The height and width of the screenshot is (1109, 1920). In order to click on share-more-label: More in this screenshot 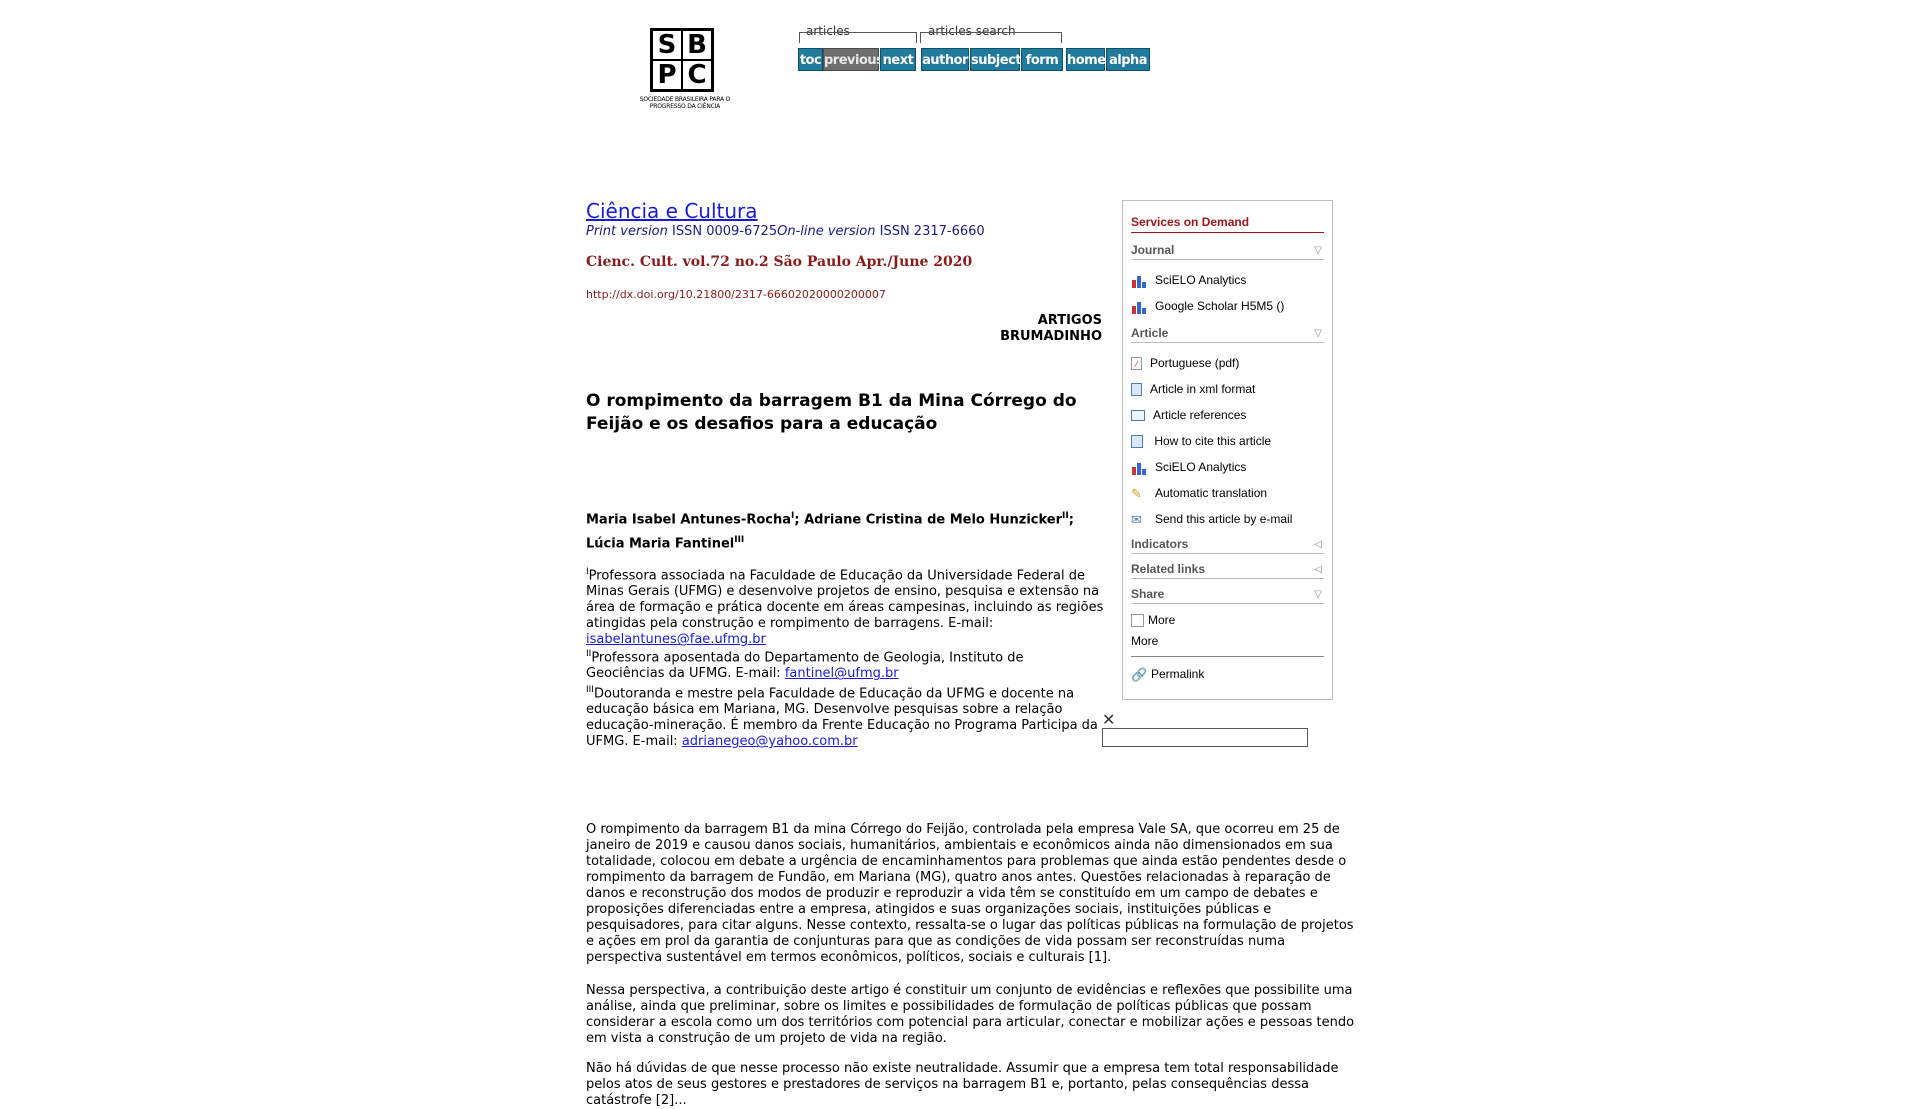, I will do `click(1162, 620)`.